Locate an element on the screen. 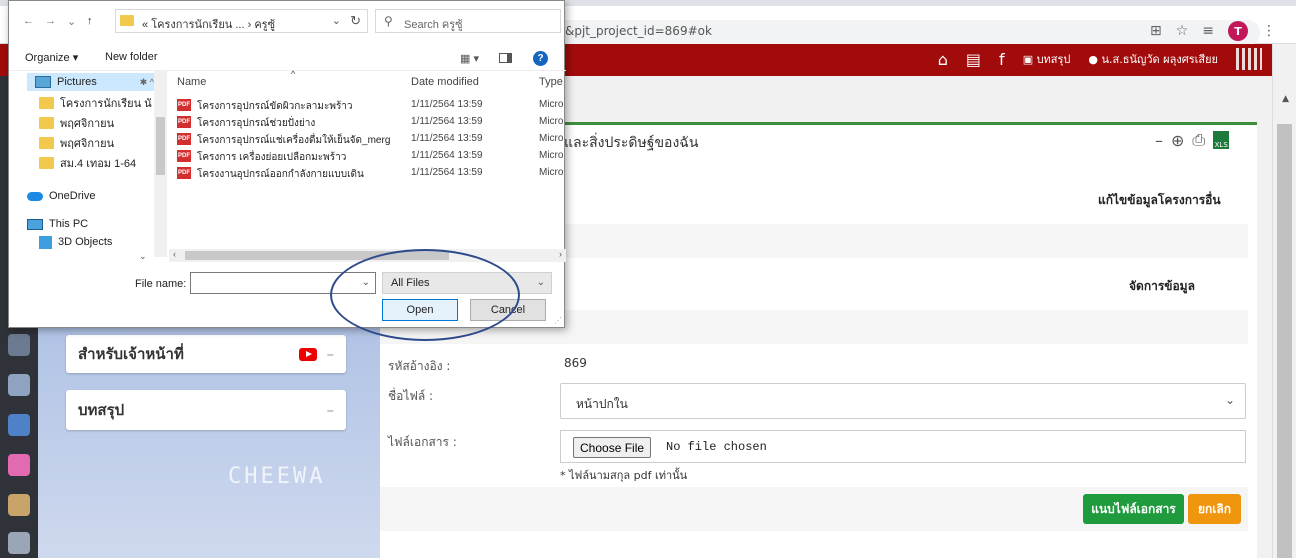  excel-export-icon: XLS is located at coordinates (1221, 140).